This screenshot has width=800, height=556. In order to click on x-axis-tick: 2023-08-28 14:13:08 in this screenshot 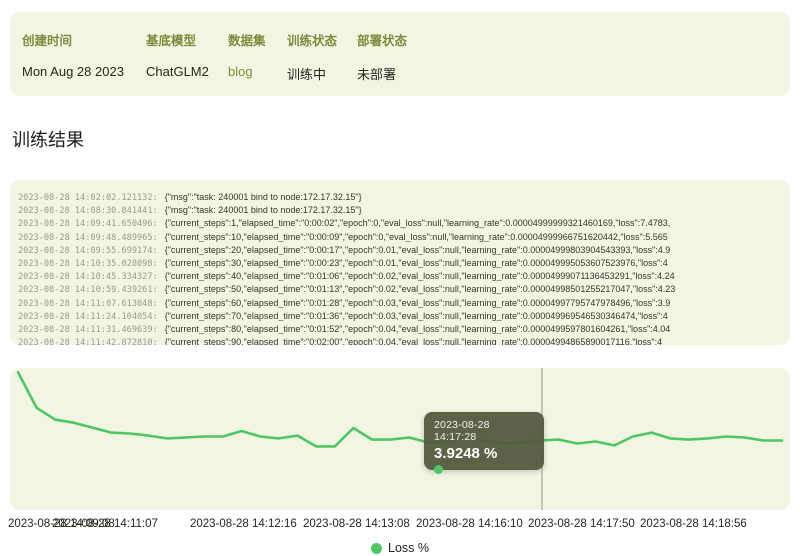, I will do `click(356, 524)`.